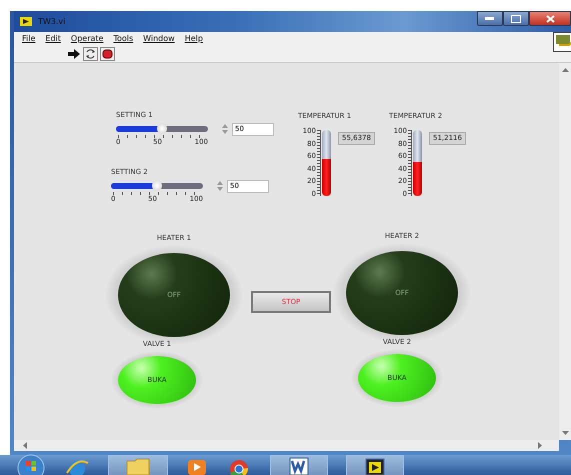 Image resolution: width=571 pixels, height=475 pixels. Describe the element at coordinates (29, 38) in the screenshot. I see `menu-item: File` at that location.